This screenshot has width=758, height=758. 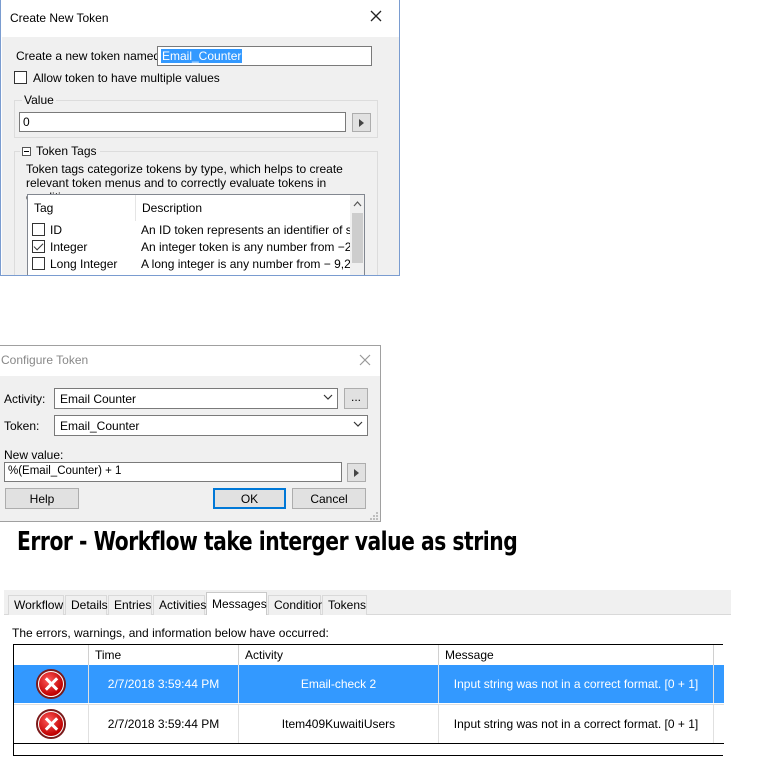 What do you see at coordinates (98, 399) in the screenshot?
I see `activity-value: Email Counter` at bounding box center [98, 399].